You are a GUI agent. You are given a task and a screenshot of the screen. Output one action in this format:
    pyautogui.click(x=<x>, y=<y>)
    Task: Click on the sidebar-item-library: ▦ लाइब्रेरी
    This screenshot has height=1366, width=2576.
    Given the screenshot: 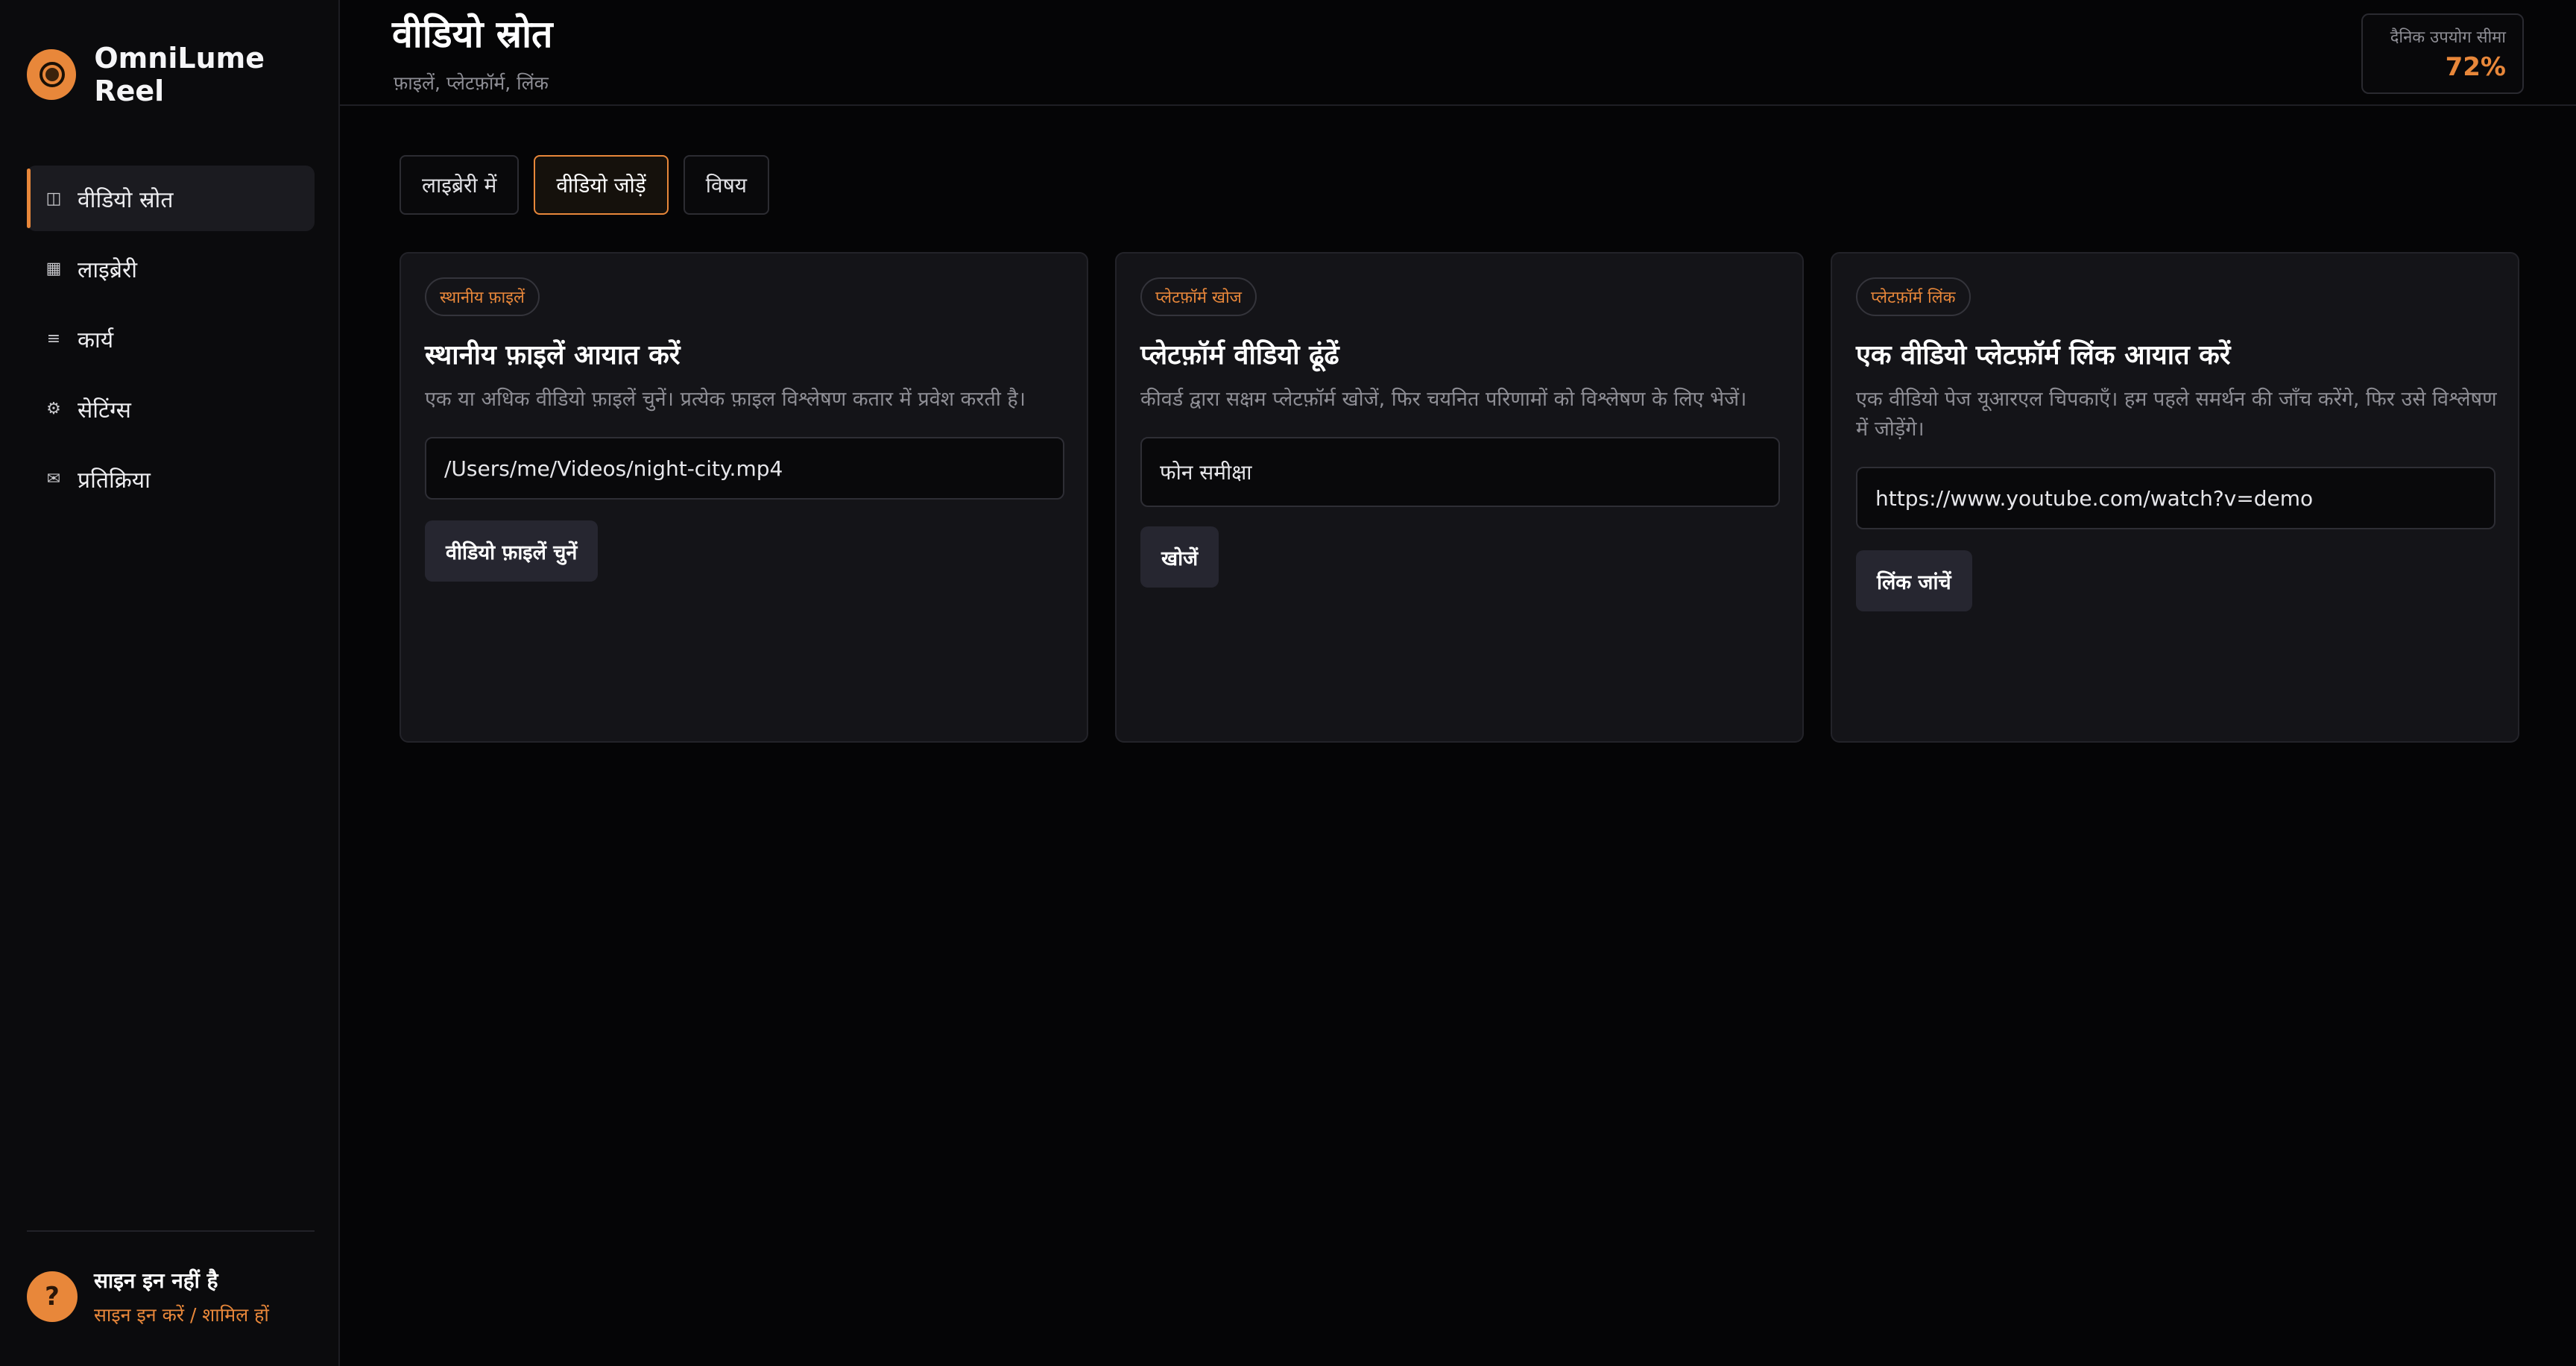 What is the action you would take?
    pyautogui.click(x=171, y=268)
    